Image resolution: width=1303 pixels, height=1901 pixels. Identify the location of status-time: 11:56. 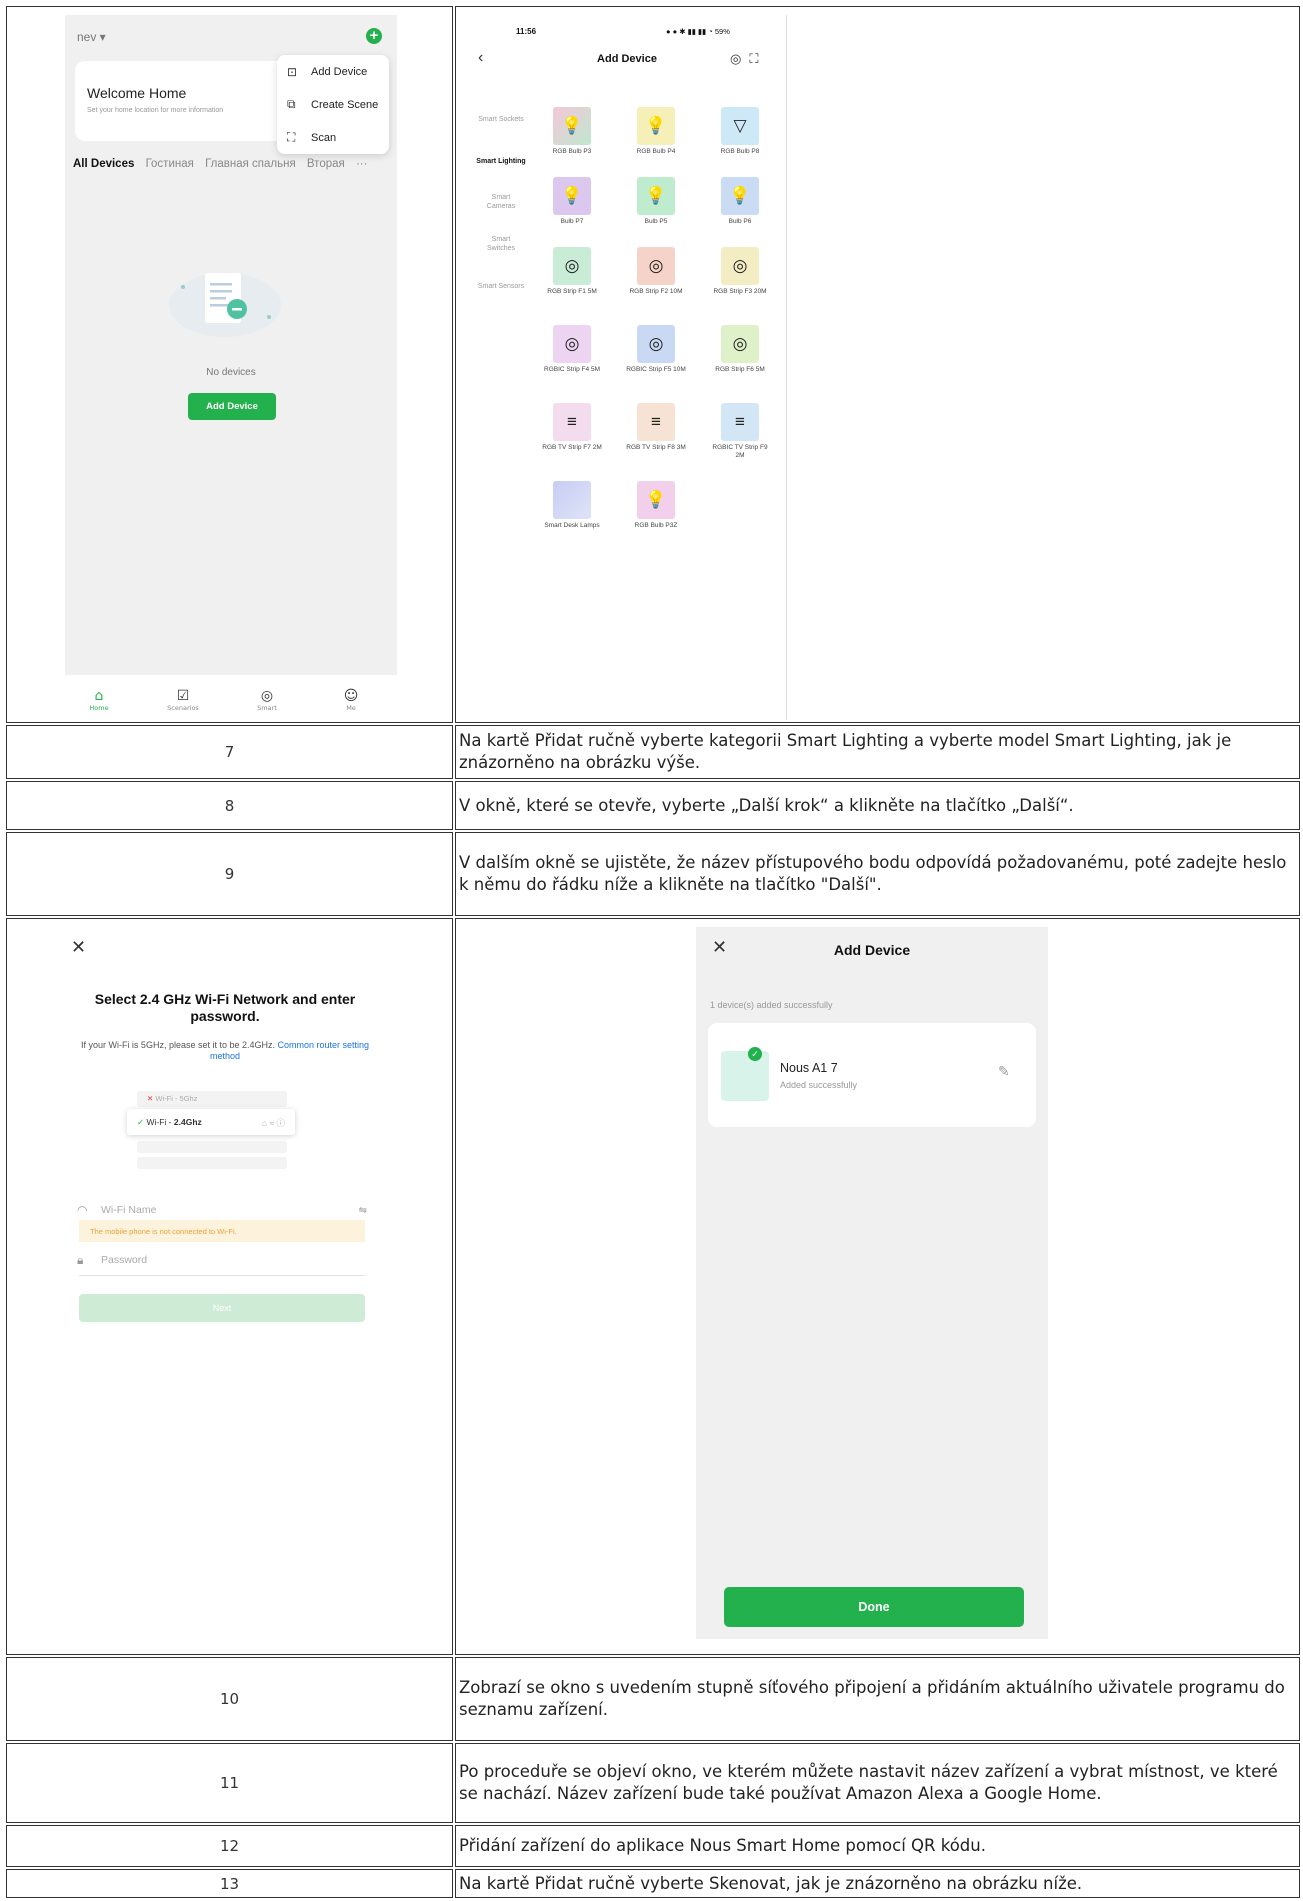
(526, 31).